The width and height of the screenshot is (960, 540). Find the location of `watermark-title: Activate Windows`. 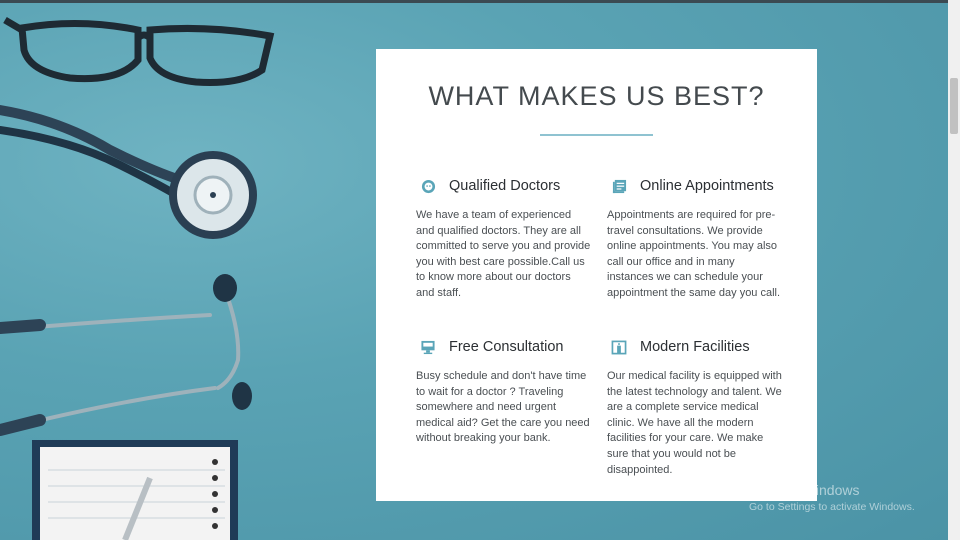

watermark-title: Activate Windows is located at coordinates (804, 490).